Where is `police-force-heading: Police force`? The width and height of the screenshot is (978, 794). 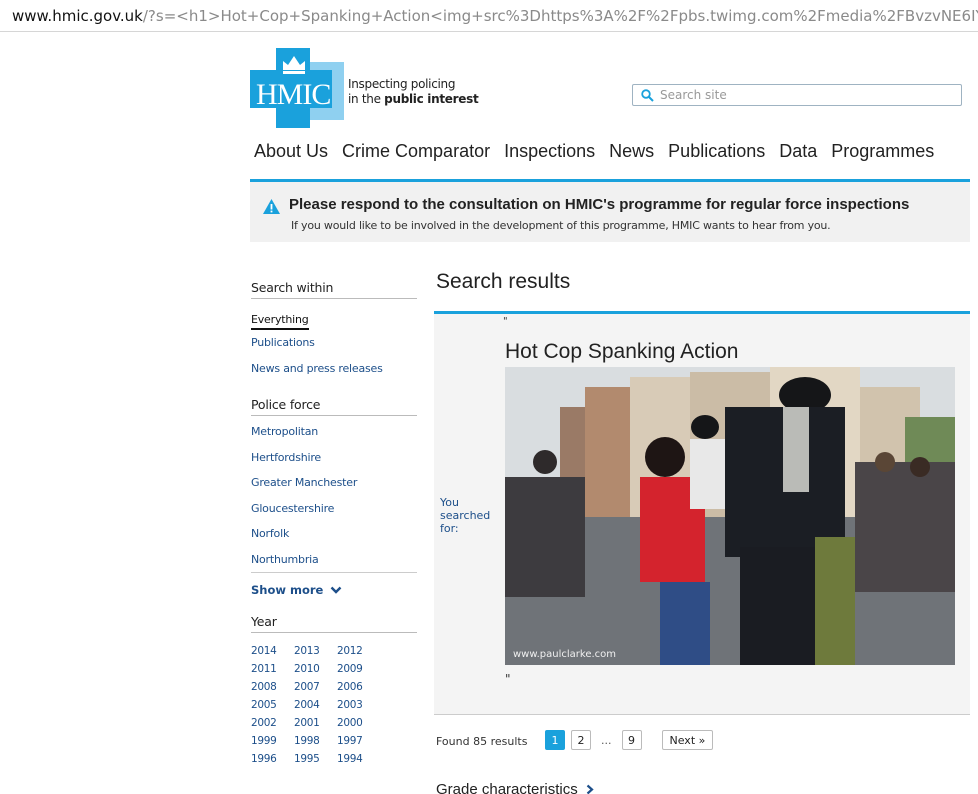
police-force-heading: Police force is located at coordinates (334, 406).